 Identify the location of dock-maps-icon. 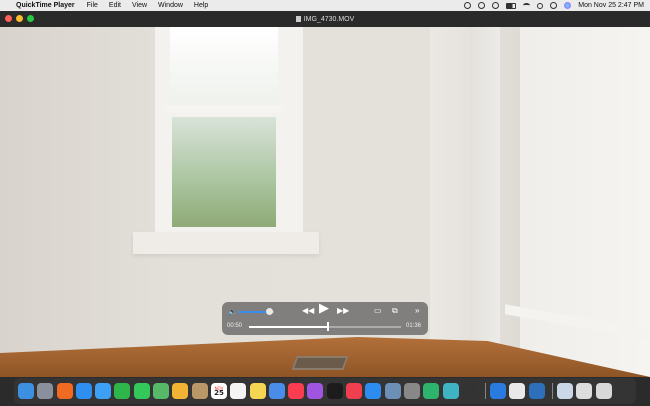
(161, 391).